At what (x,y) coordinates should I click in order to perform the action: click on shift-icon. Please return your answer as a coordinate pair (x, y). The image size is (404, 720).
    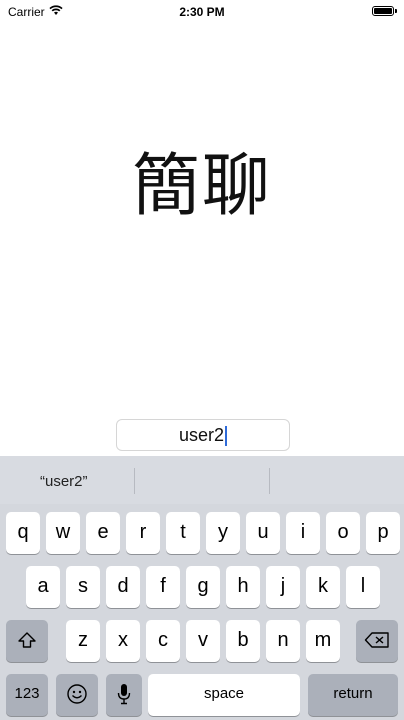
    Looking at the image, I should click on (27, 639).